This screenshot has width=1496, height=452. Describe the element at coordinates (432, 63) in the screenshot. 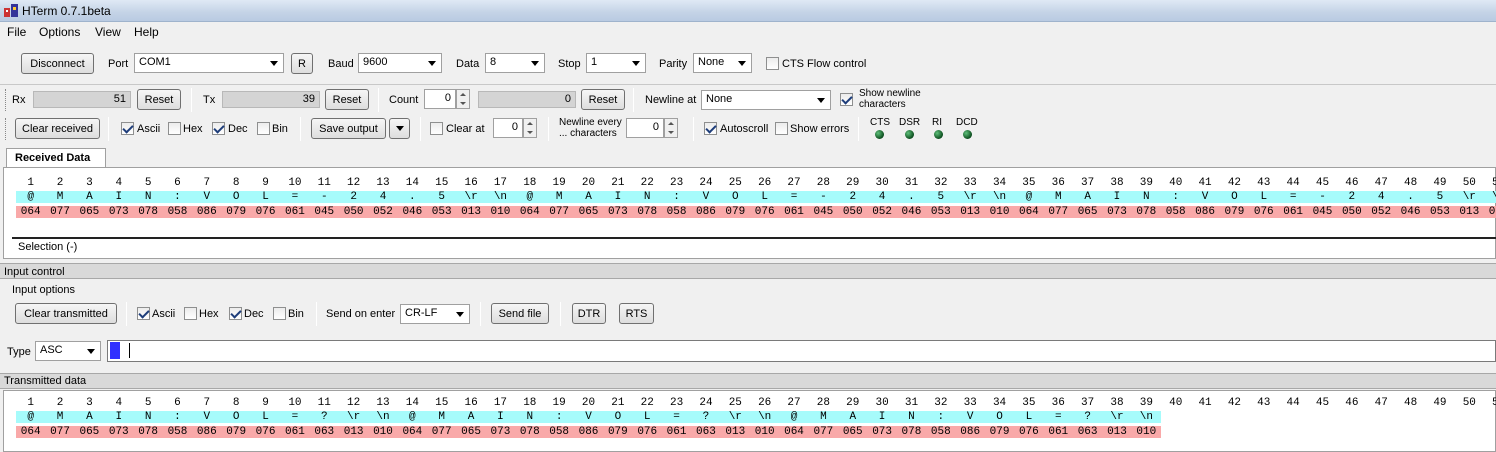

I see `chevron-down-icon` at that location.